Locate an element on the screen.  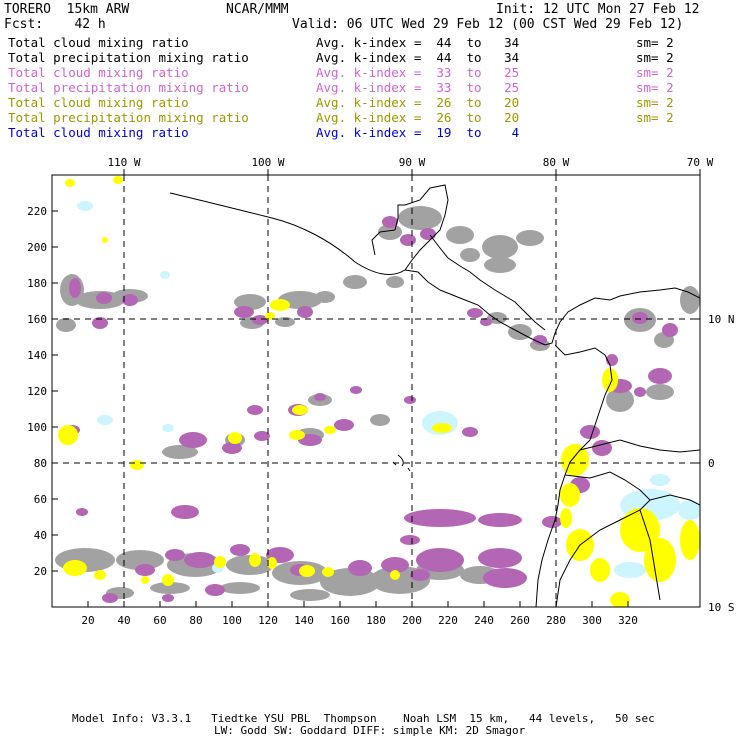
longitude-label: 90 W is located at coordinates (412, 162).